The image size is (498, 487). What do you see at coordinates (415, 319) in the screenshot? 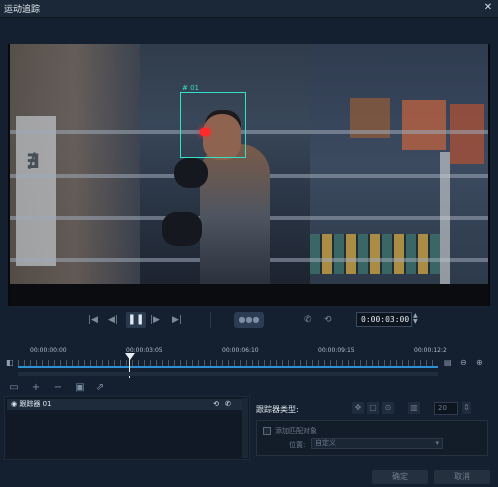
I see `timecode-stepper: ▲ ▼` at bounding box center [415, 319].